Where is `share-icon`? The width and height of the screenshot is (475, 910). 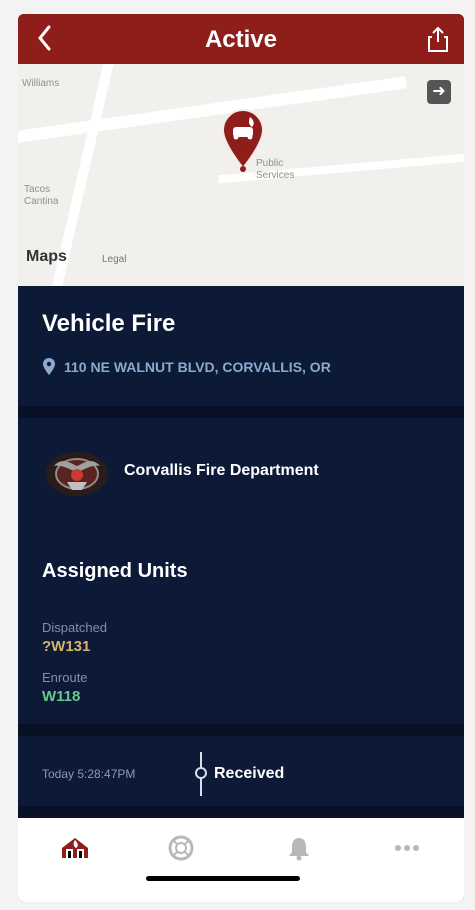 share-icon is located at coordinates (438, 39).